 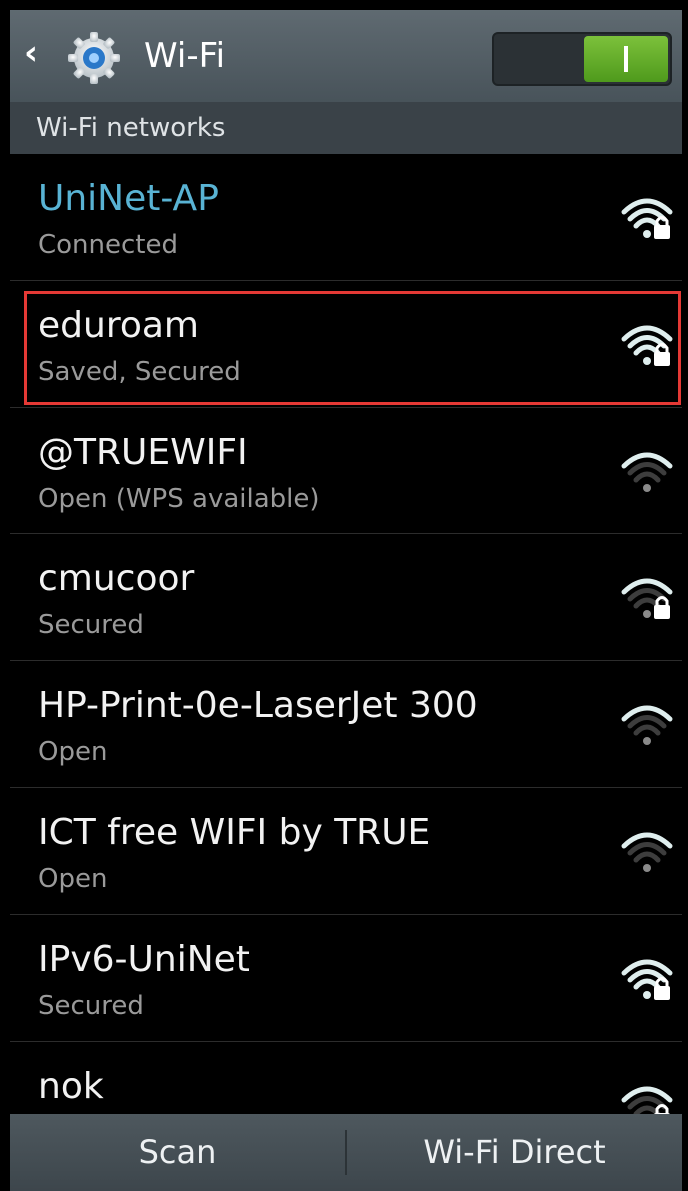 I want to click on bottom-bar: Scan Wi-Fi Direct, so click(x=346, y=1152).